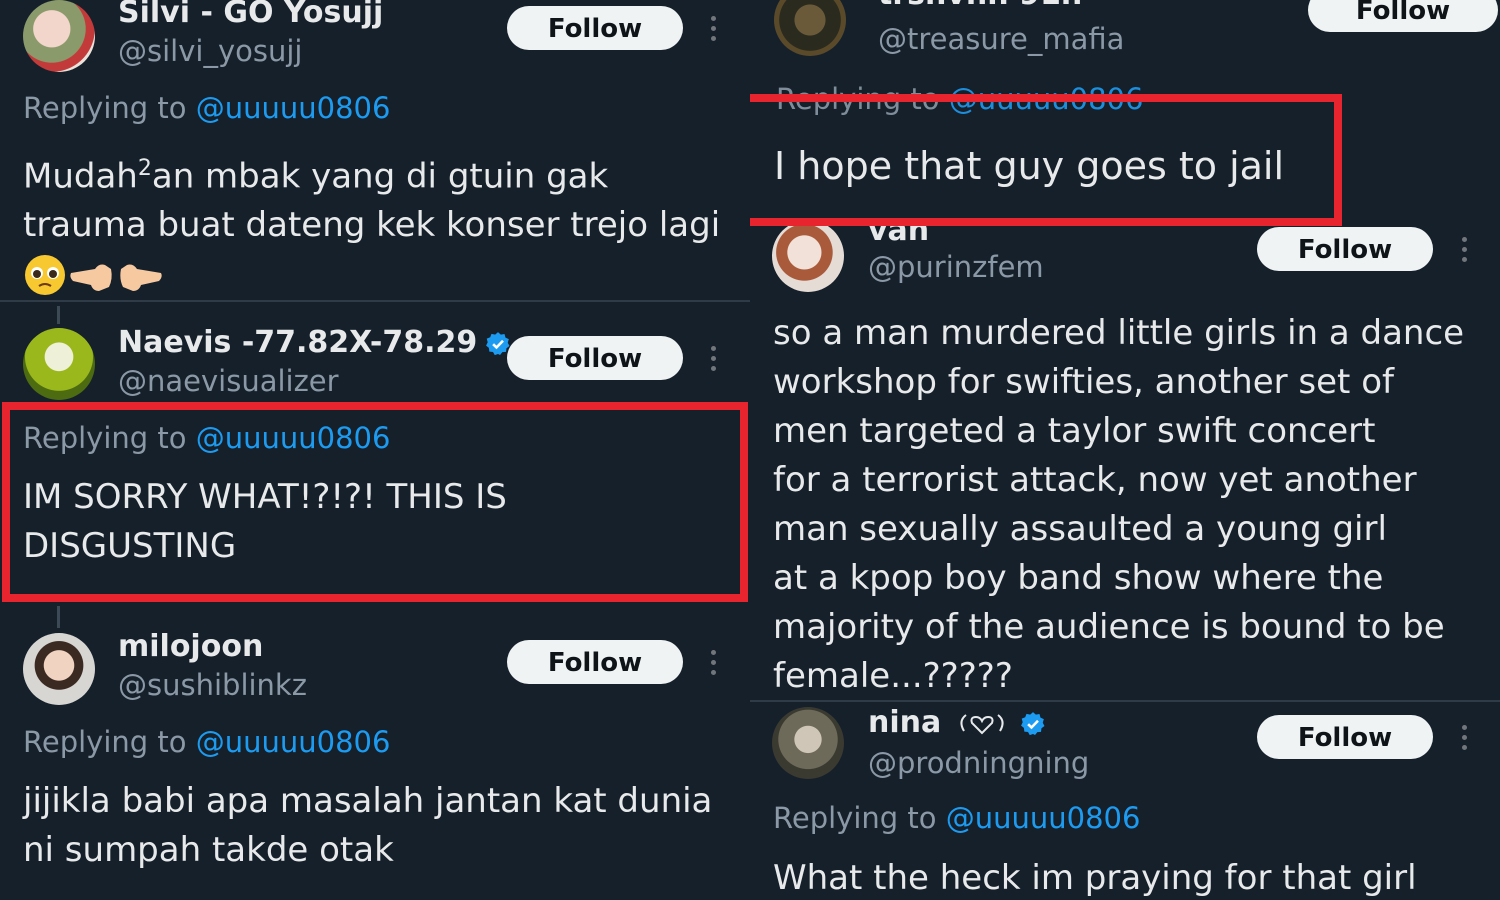 This screenshot has width=1500, height=900. I want to click on tweet-text: What the heck im praying for that girl, so click(1095, 878).